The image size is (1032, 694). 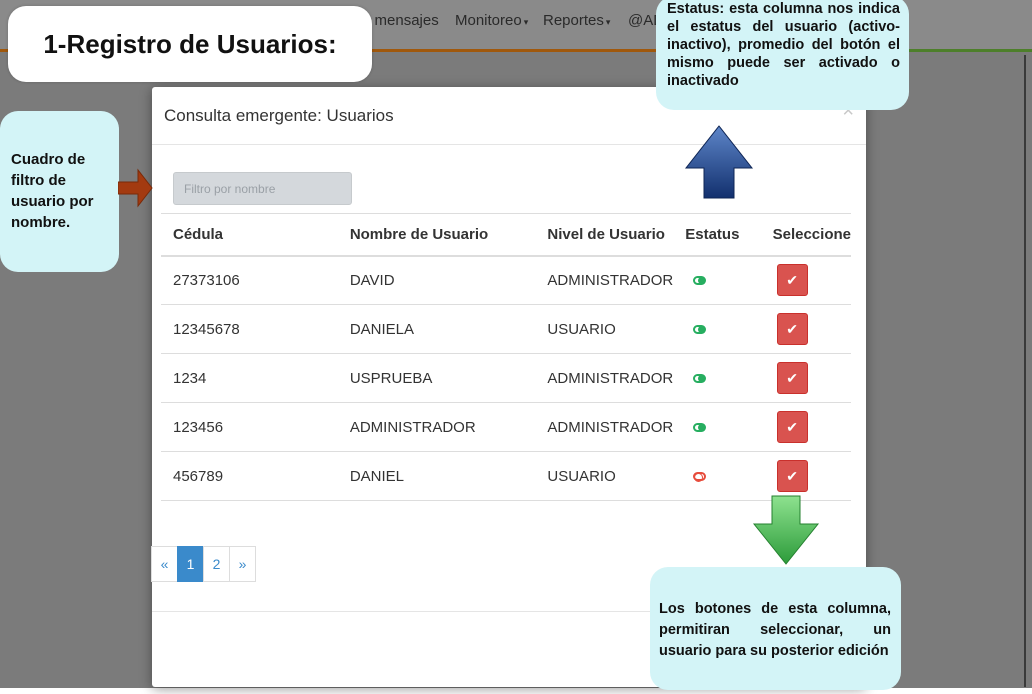 I want to click on table-row: 123456 ADMINISTRADOR ADMINISTRADOR ✔, so click(x=506, y=427).